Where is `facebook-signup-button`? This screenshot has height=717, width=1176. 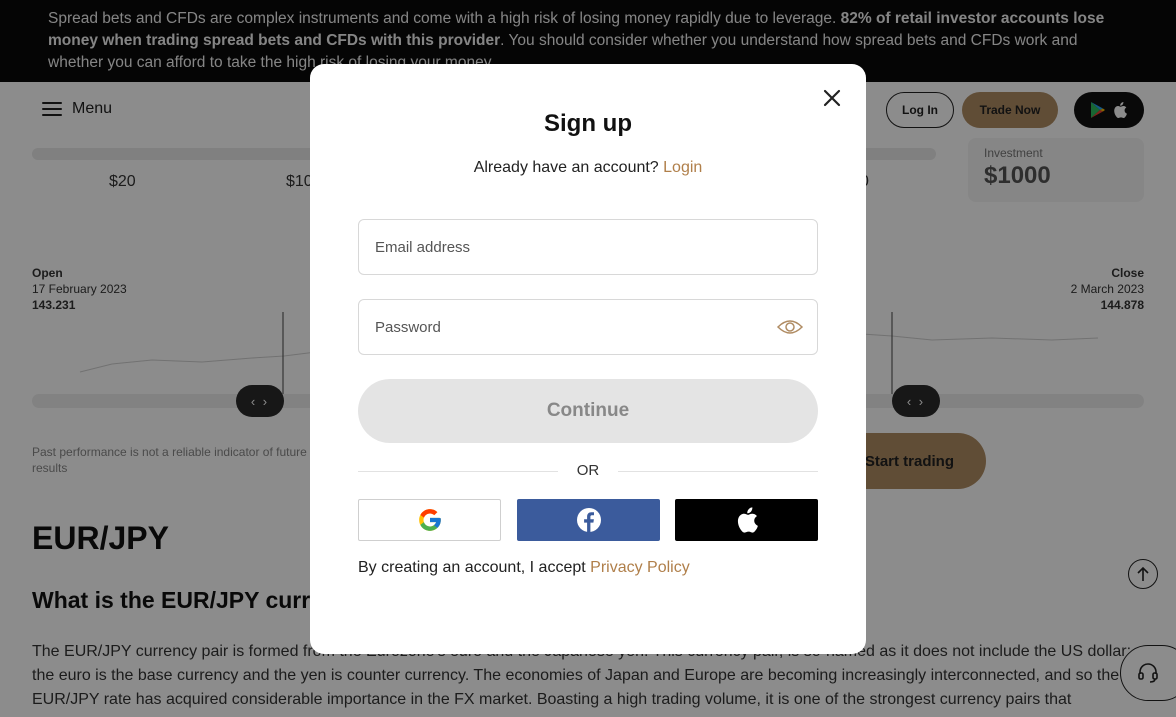 facebook-signup-button is located at coordinates (588, 520).